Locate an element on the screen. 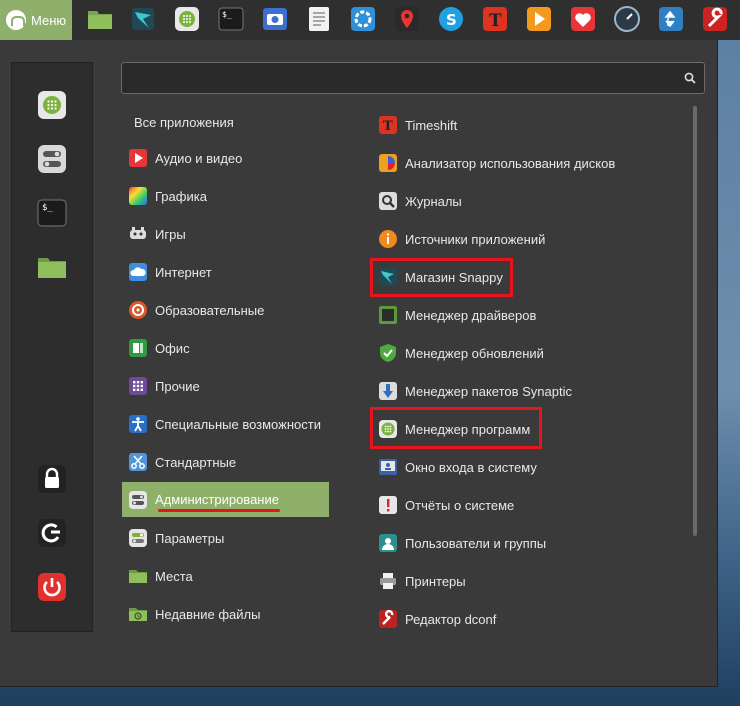 This screenshot has height=706, width=740. all-applications-category: Все приложения is located at coordinates (184, 122).